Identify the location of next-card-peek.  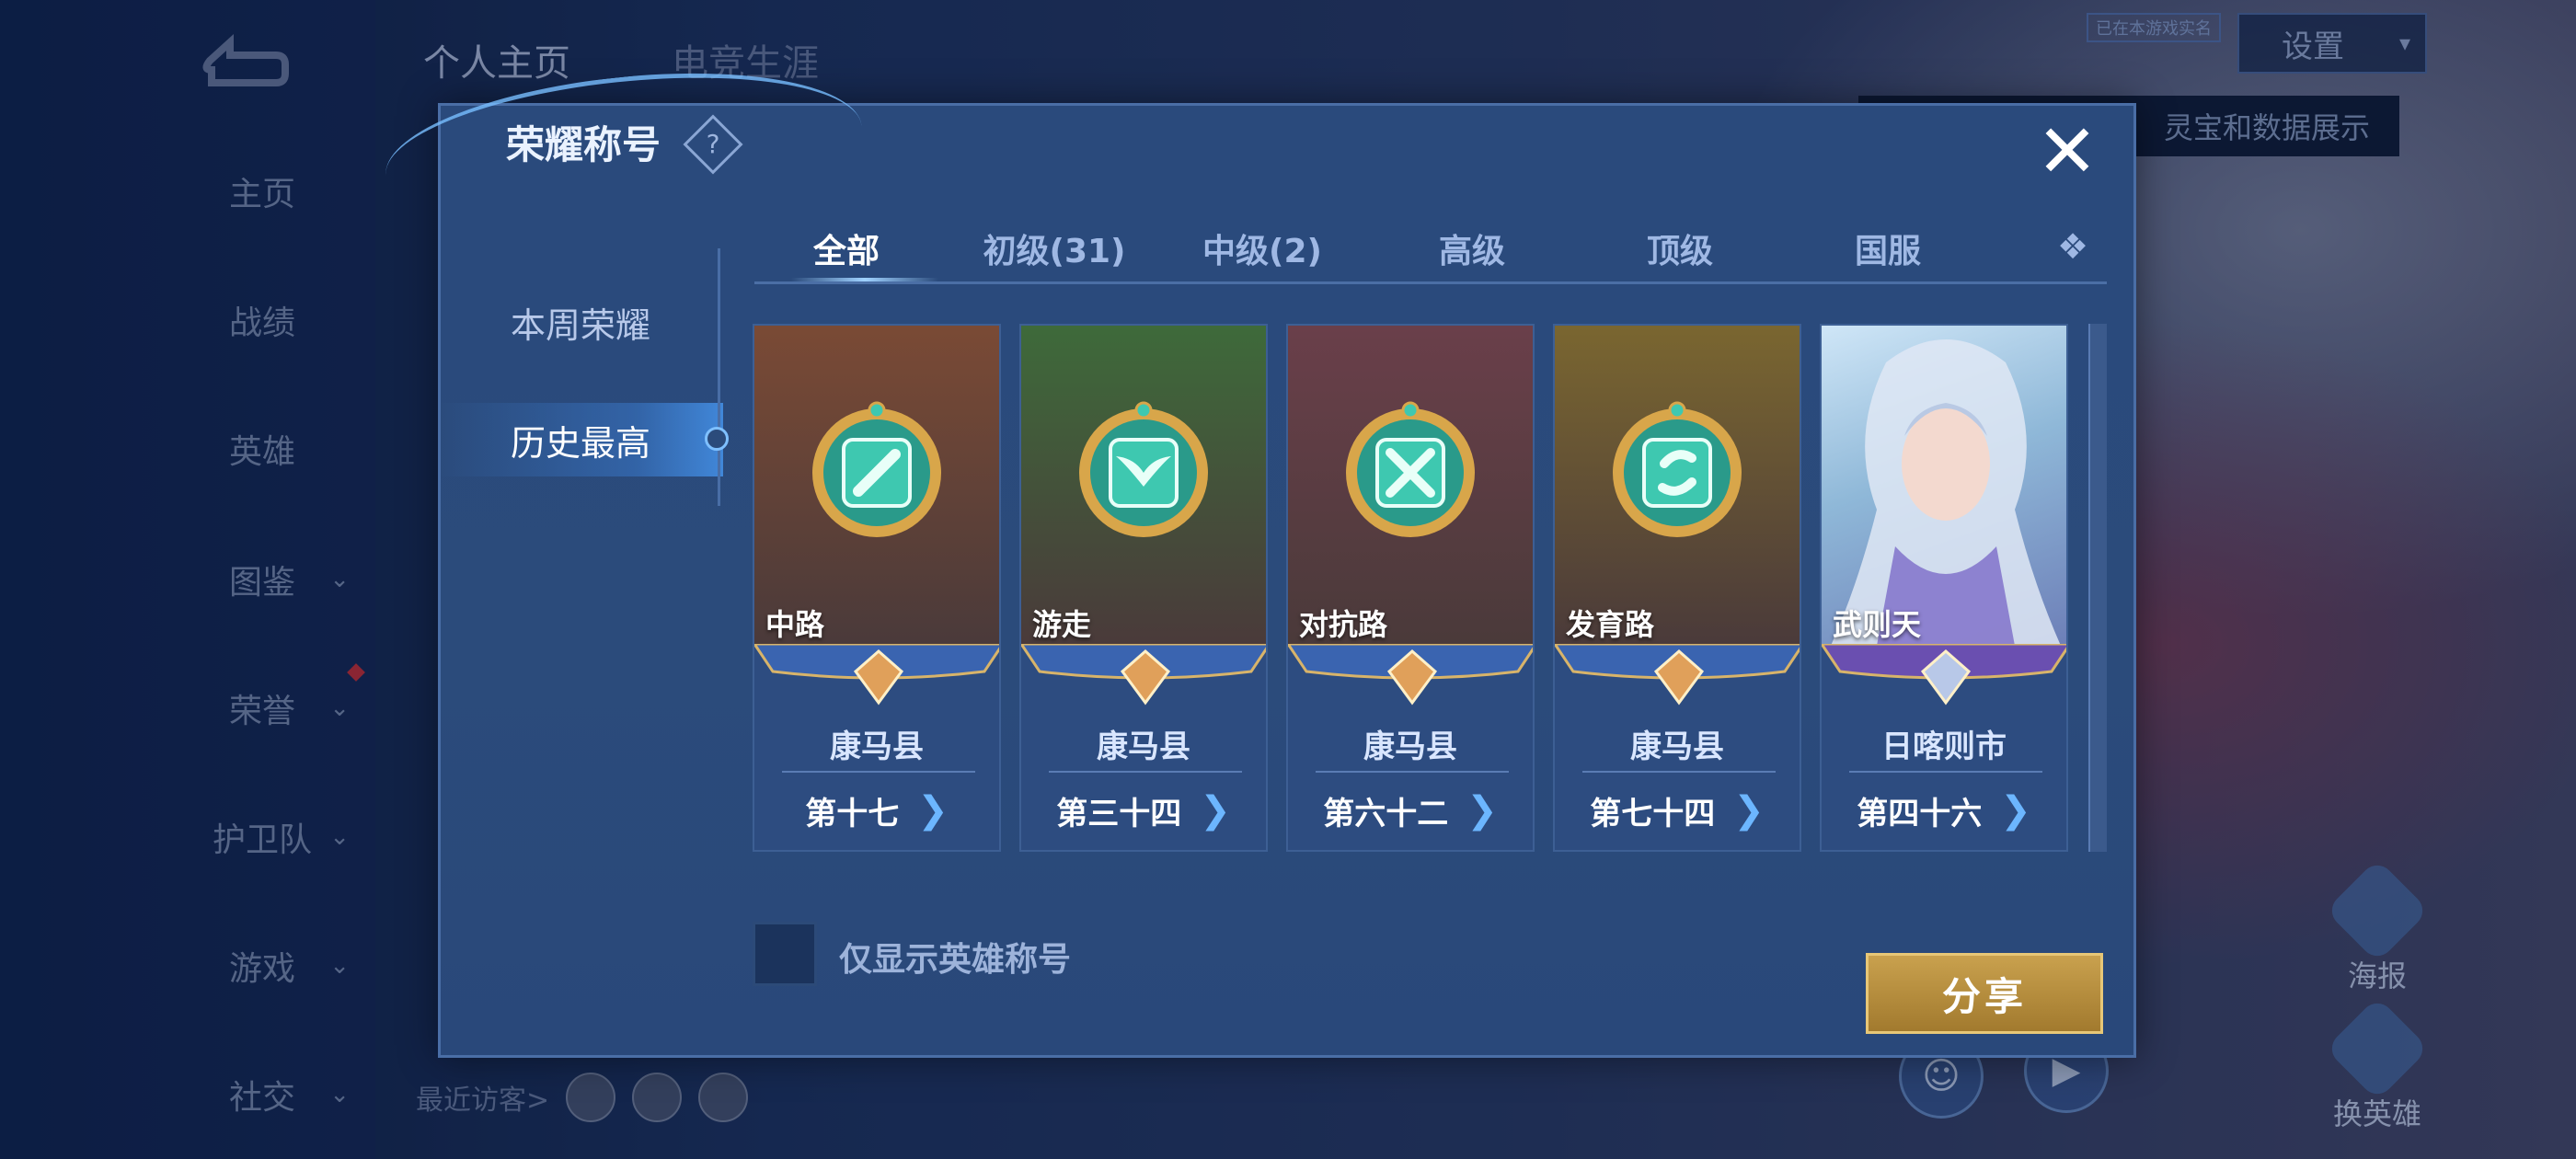
(2097, 588).